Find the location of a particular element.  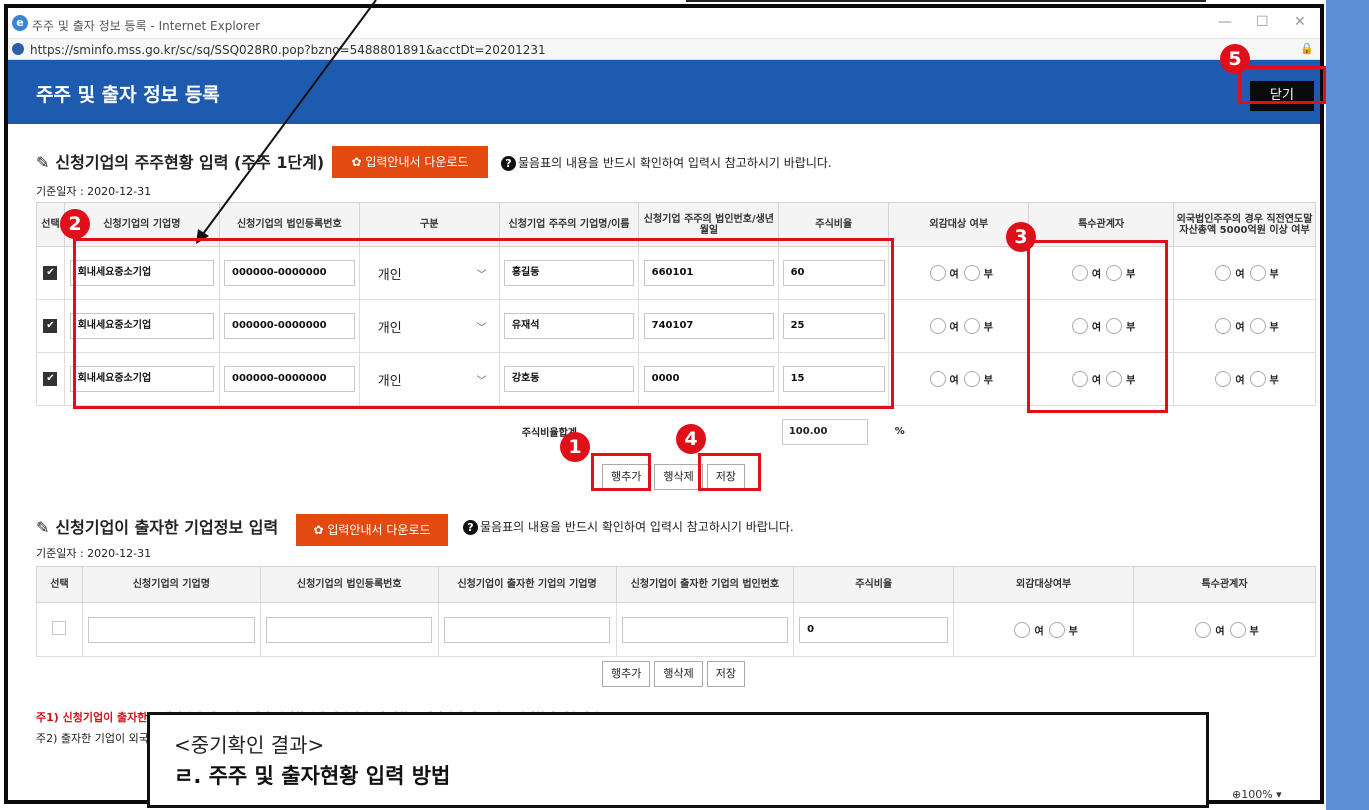

zoom-icon: ⊕ is located at coordinates (1237, 794).